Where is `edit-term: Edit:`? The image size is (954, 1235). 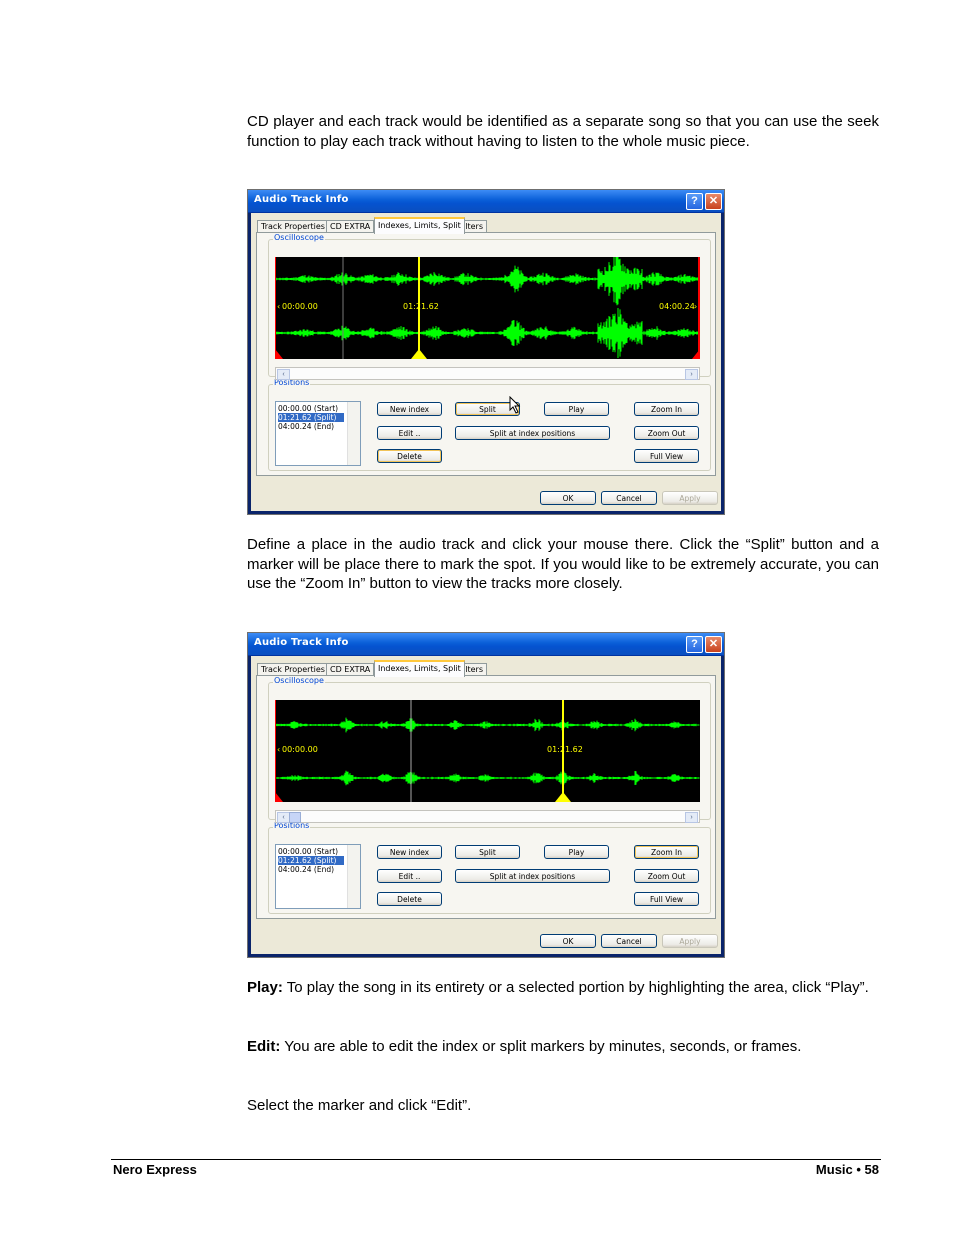
edit-term: Edit: is located at coordinates (264, 1046).